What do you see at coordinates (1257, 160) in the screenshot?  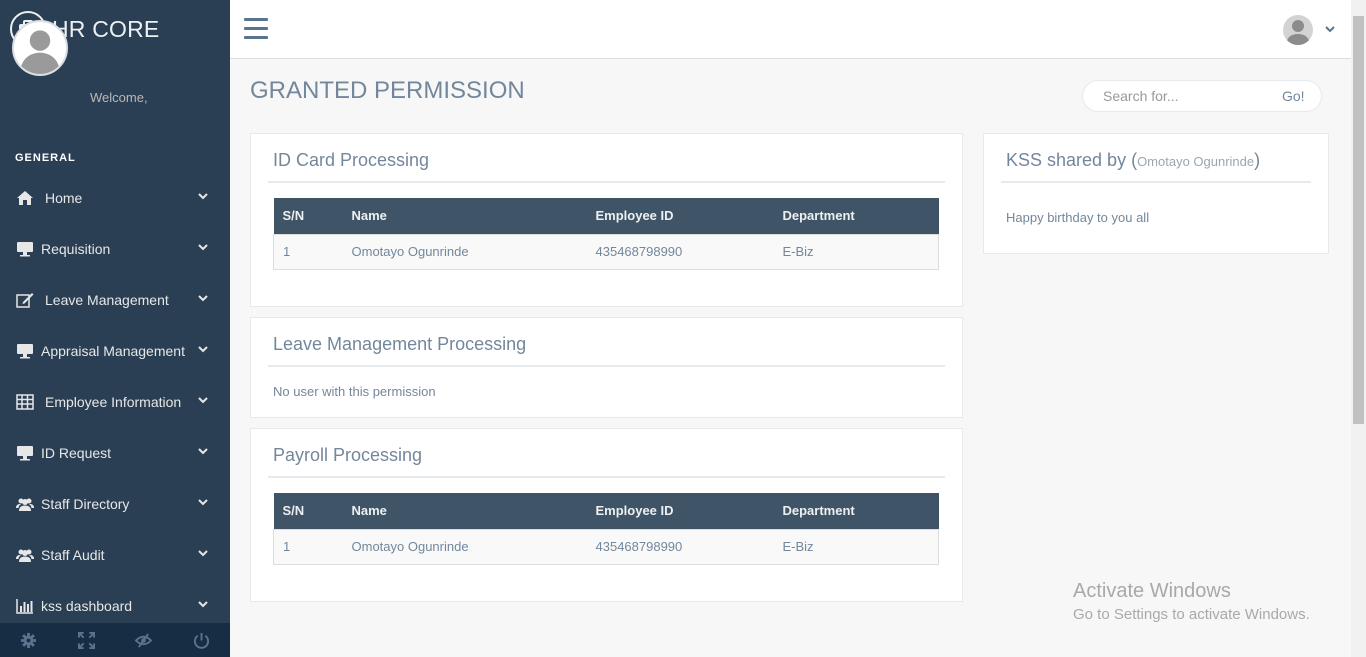 I see `kss-title-suffix: )` at bounding box center [1257, 160].